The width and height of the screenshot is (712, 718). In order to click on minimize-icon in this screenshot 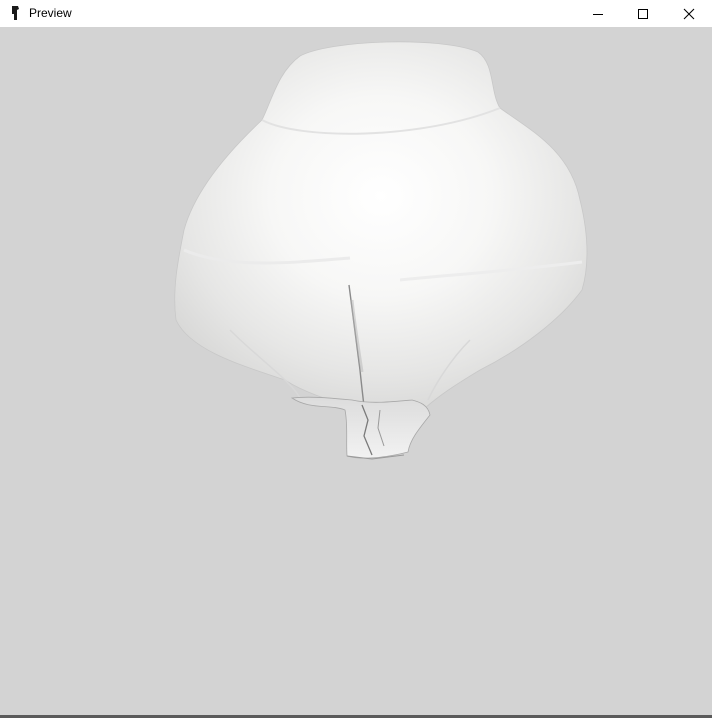, I will do `click(598, 14)`.